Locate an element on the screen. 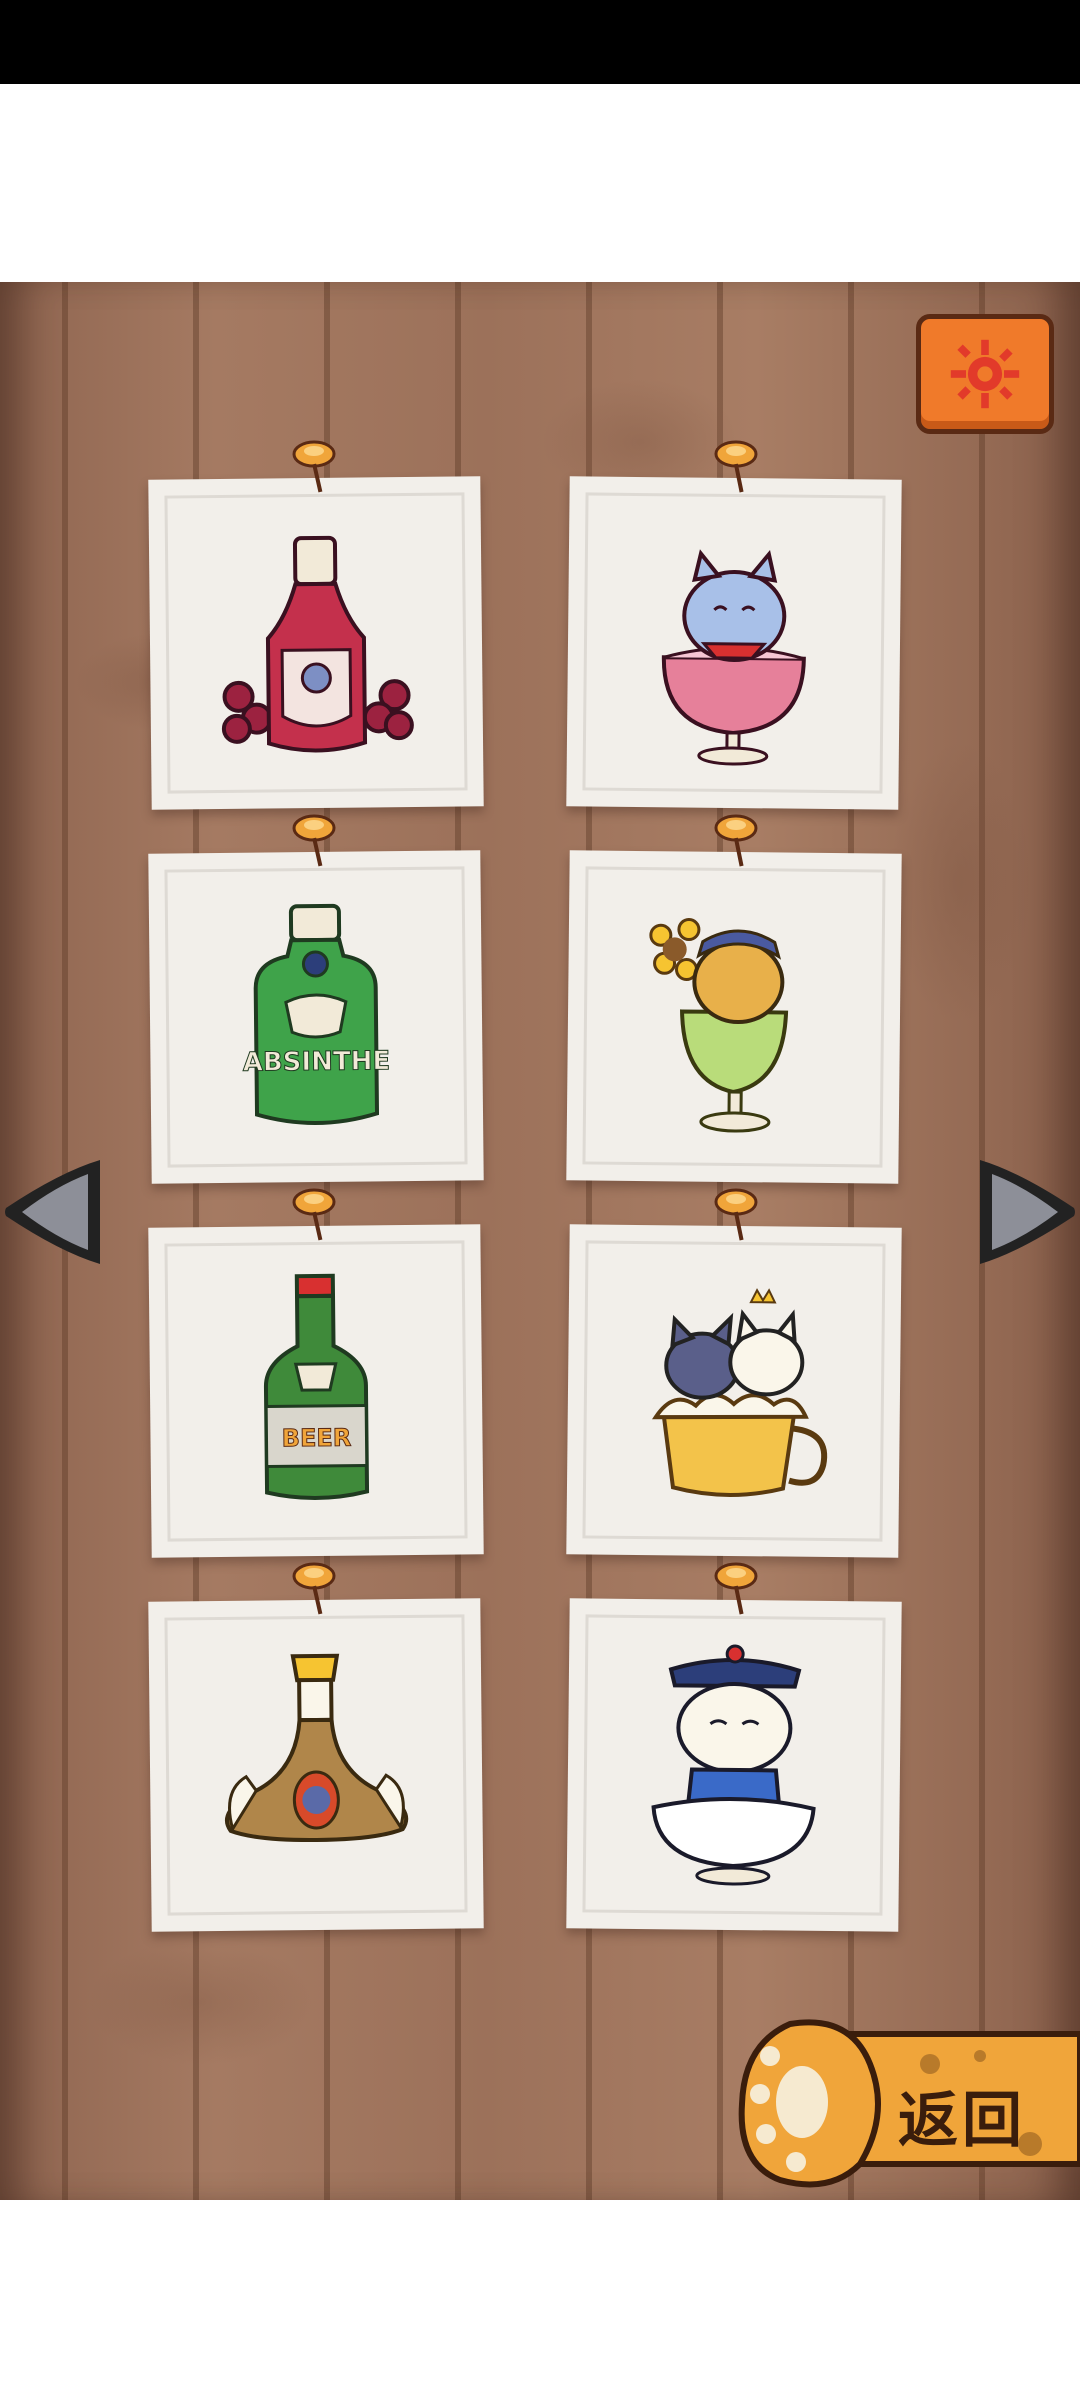 The image size is (1080, 2400). drink-card-red-wine is located at coordinates (316, 625).